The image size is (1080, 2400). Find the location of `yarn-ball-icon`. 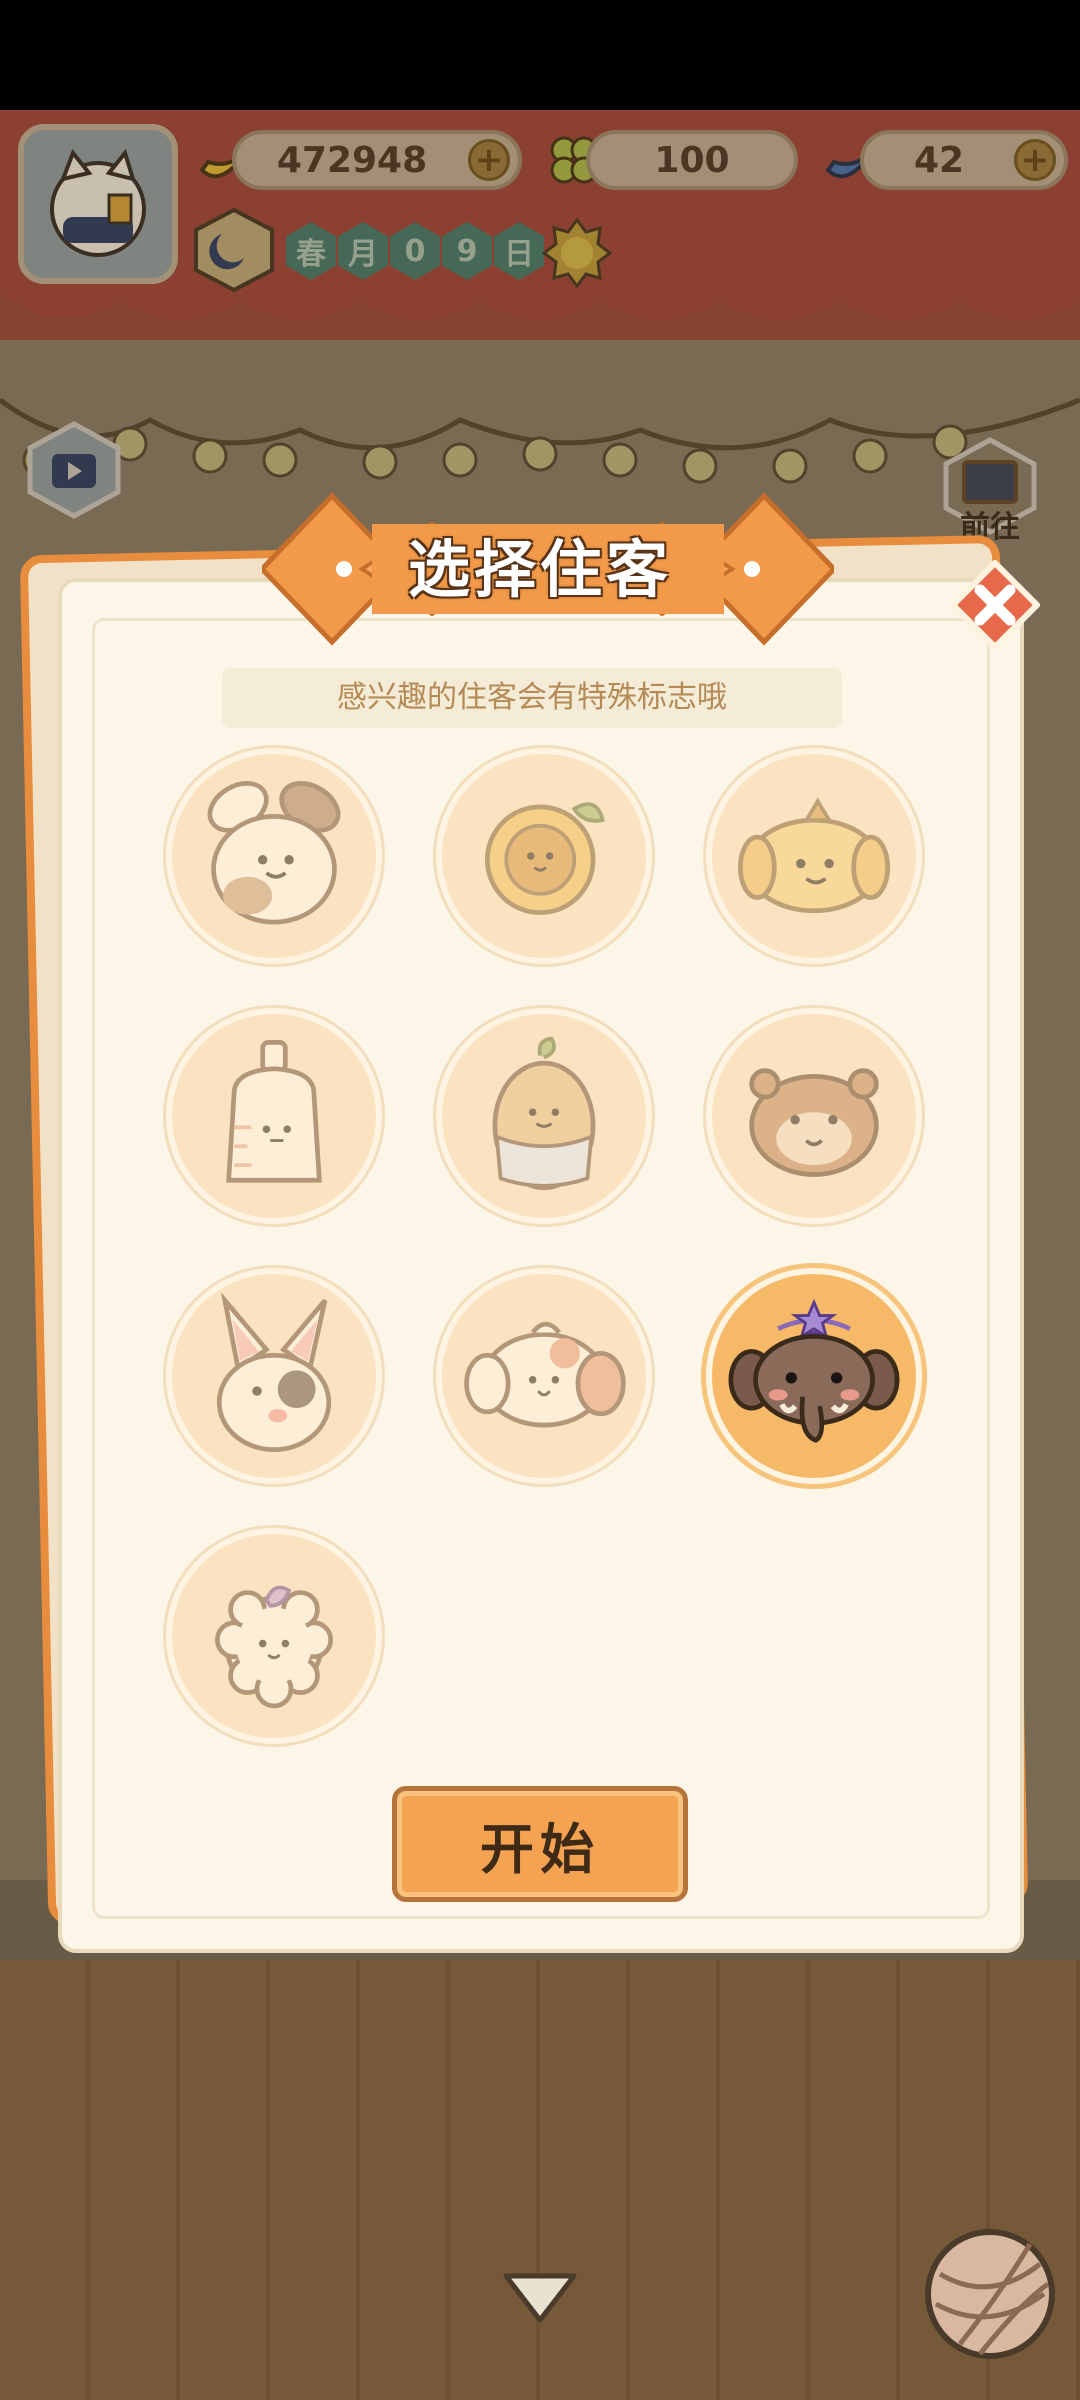

yarn-ball-icon is located at coordinates (990, 2294).